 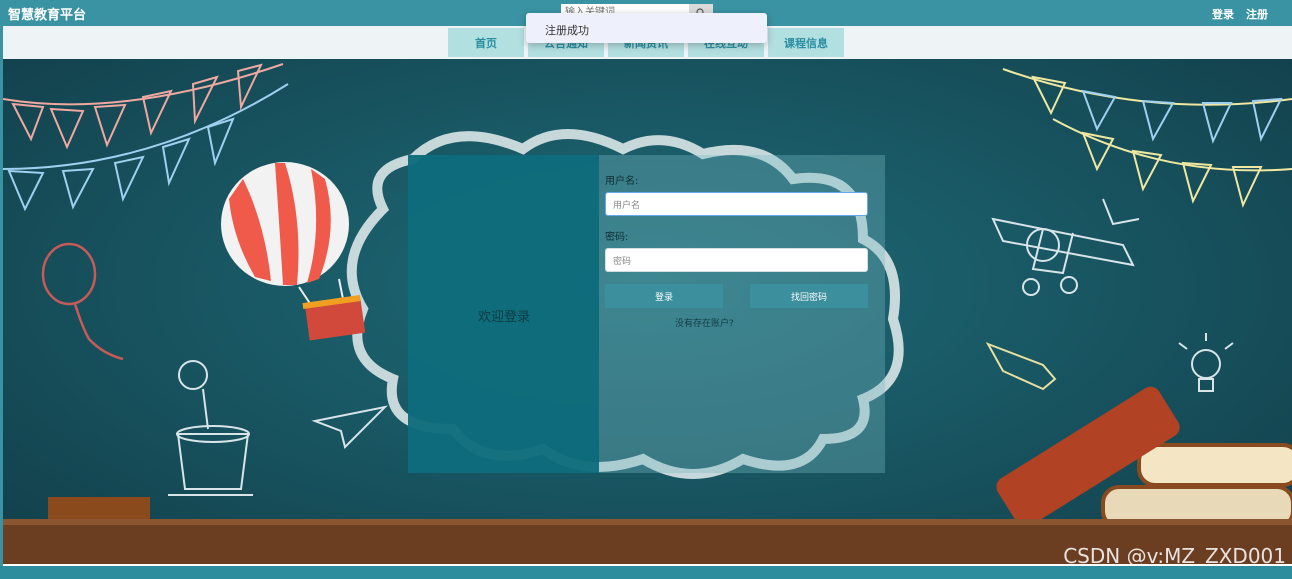 I want to click on nav-item-courses: 课程信息, so click(x=806, y=42).